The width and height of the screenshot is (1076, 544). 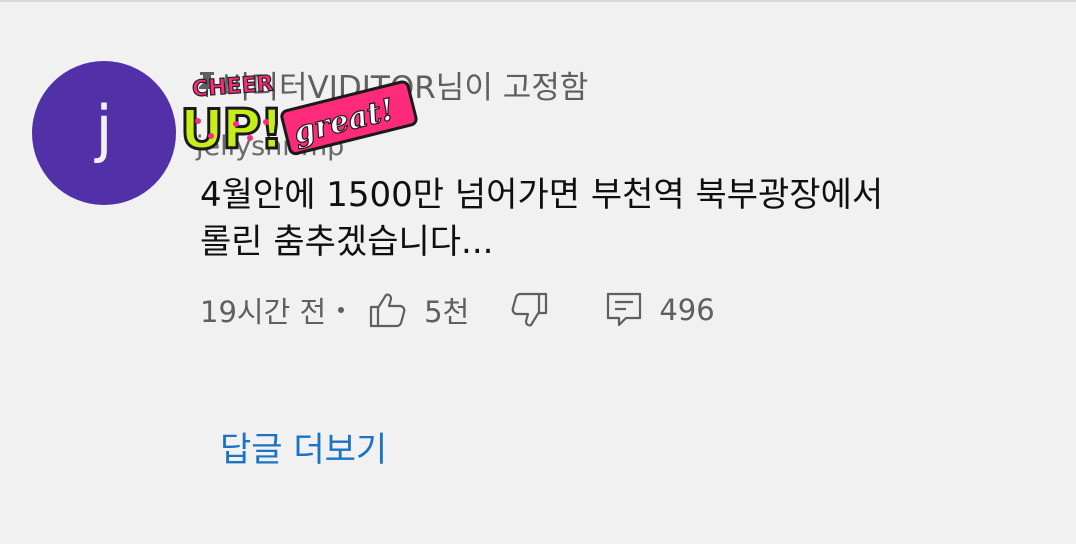 I want to click on separator-dot, so click(x=341, y=310).